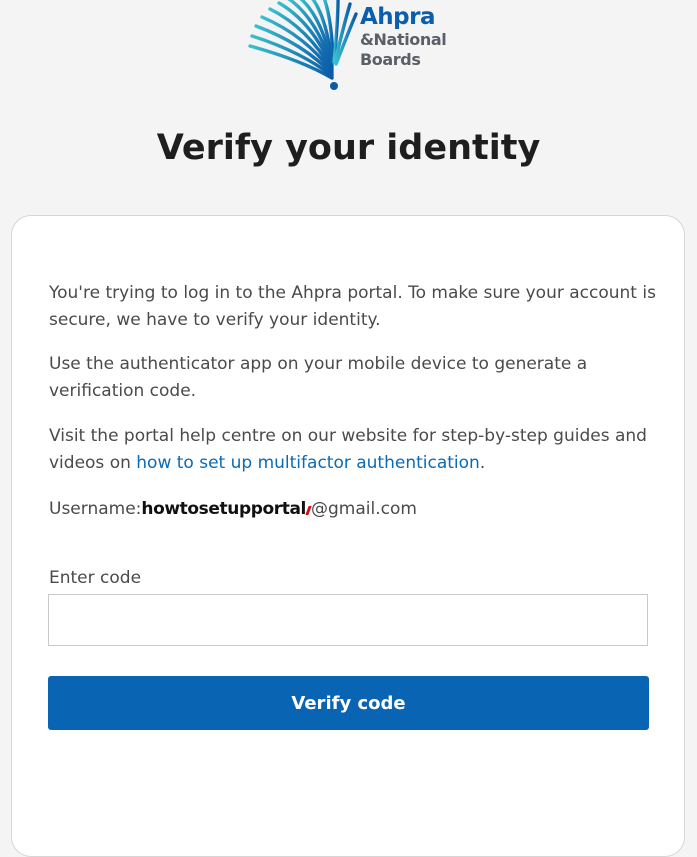 The height and width of the screenshot is (857, 697). Describe the element at coordinates (308, 463) in the screenshot. I see `mfa-setup-link: how to set up multifactor authentication` at that location.